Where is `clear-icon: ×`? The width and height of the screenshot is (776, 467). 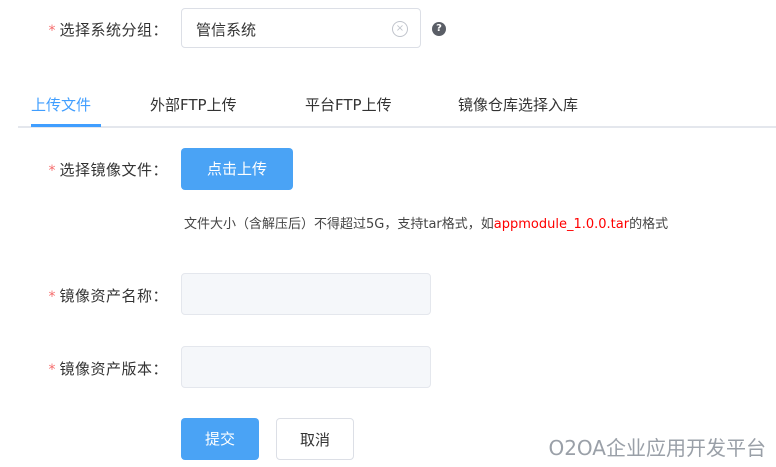 clear-icon: × is located at coordinates (400, 29).